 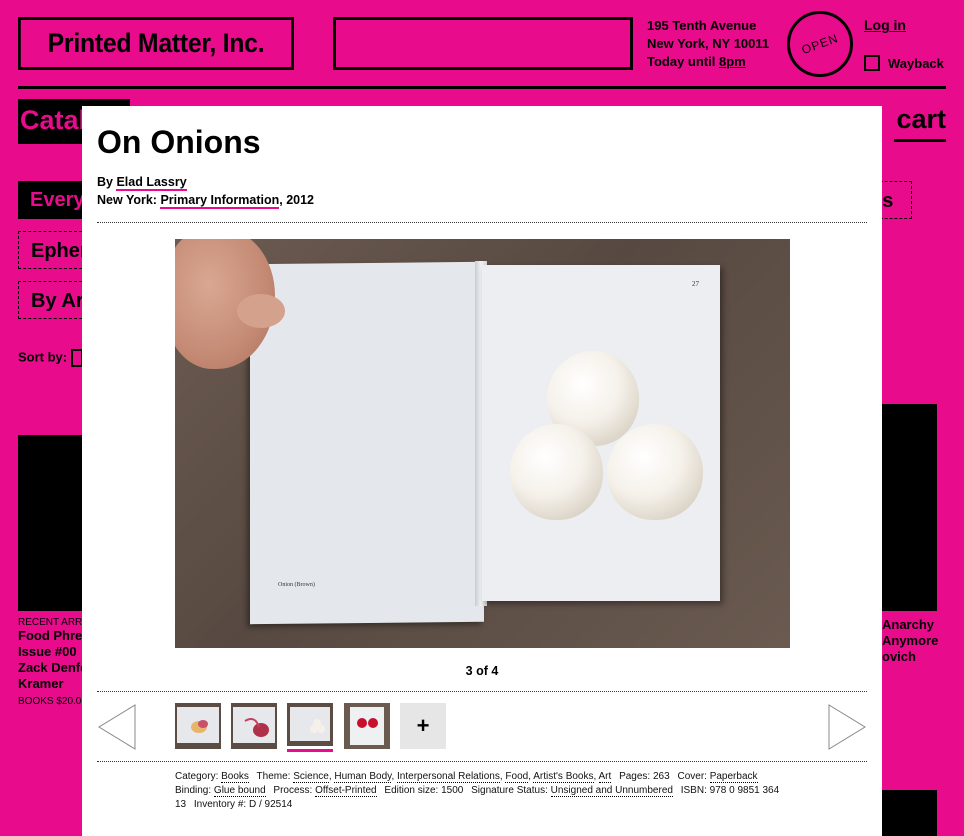 What do you see at coordinates (239, 791) in the screenshot?
I see `binding-link: Glue bound` at bounding box center [239, 791].